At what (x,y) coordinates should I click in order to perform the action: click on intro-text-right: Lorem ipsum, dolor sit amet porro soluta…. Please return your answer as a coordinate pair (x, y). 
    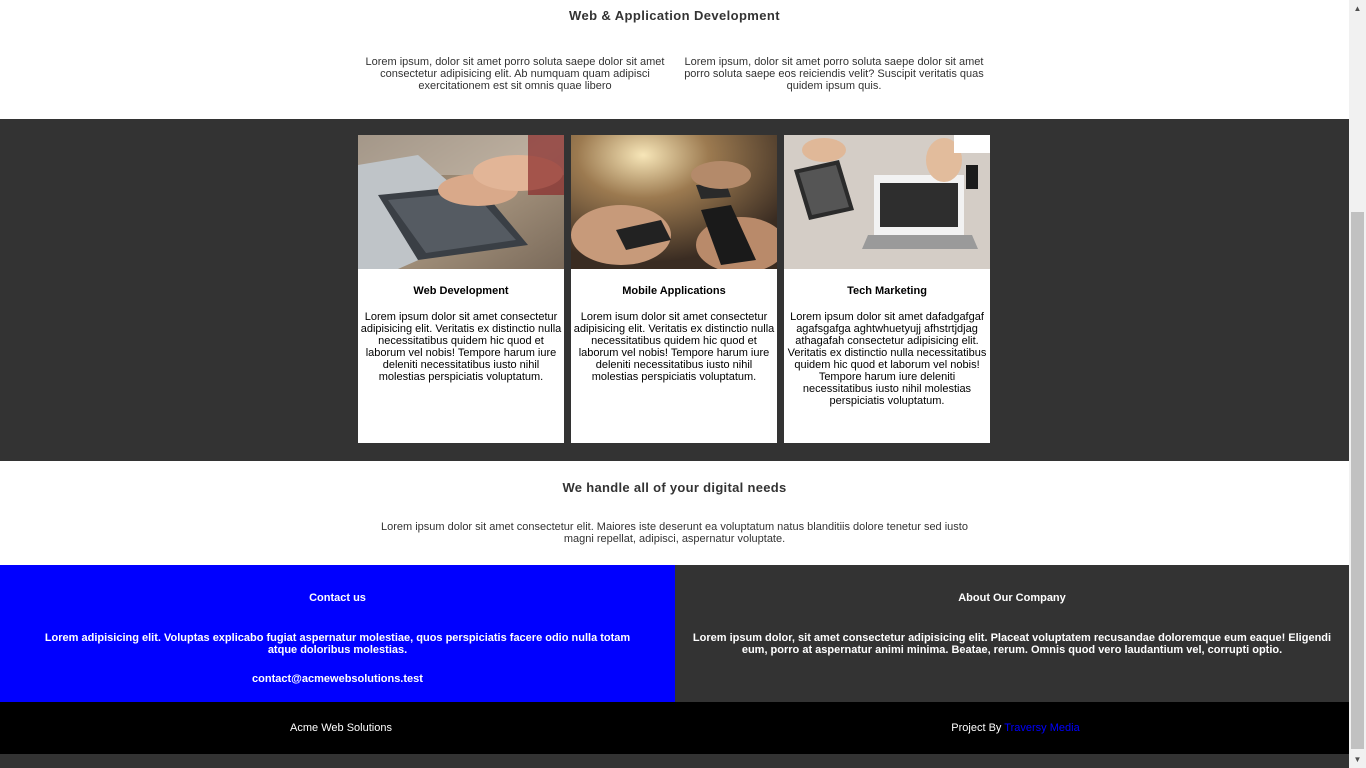
    Looking at the image, I should click on (834, 74).